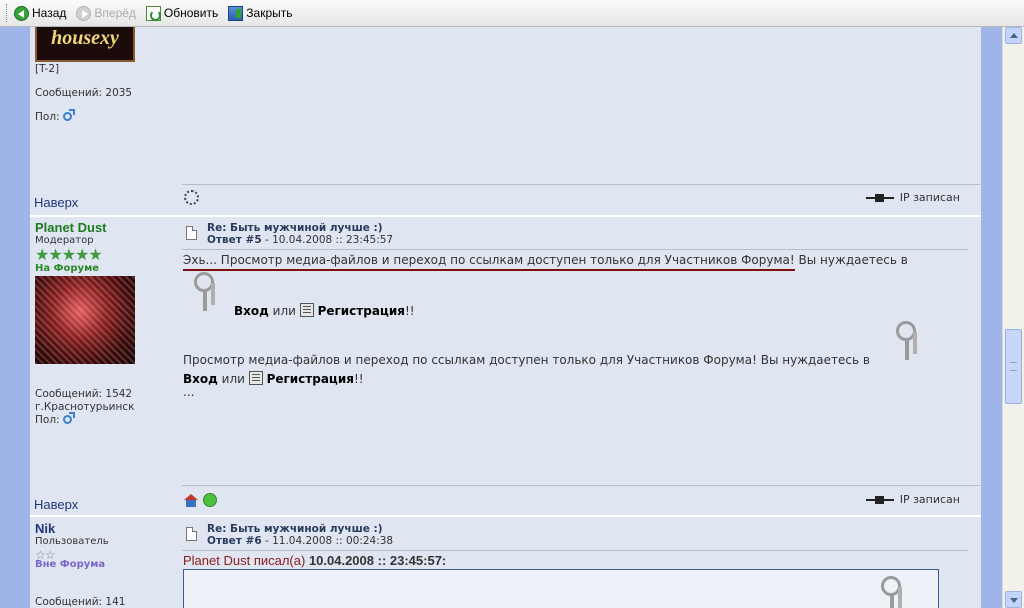 The image size is (1024, 608). Describe the element at coordinates (512, 13) in the screenshot. I see `browser-toolbar: Назад Вперёд Обновить Закрыть` at that location.